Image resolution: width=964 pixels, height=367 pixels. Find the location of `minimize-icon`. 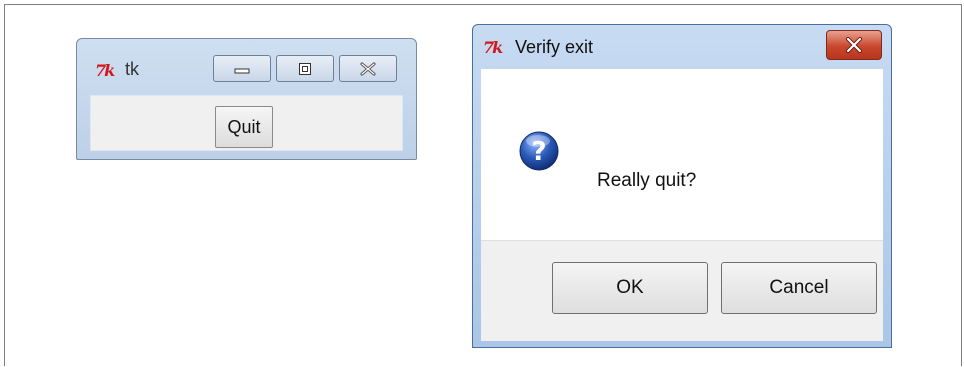

minimize-icon is located at coordinates (242, 70).